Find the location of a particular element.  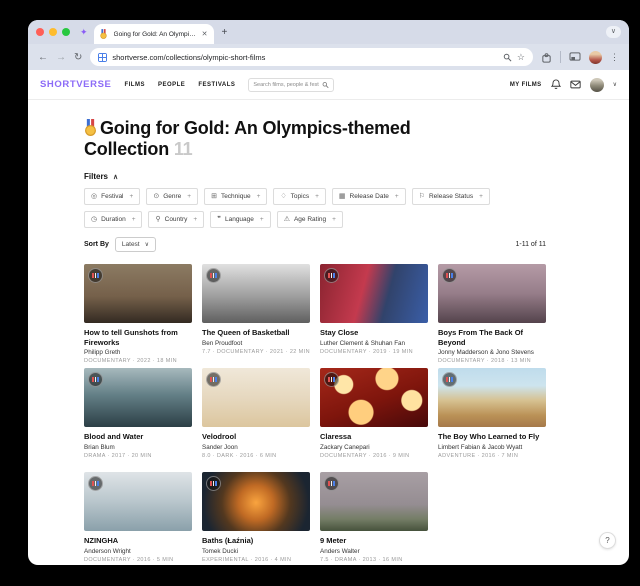

film-title: NZINGHA is located at coordinates (138, 540).